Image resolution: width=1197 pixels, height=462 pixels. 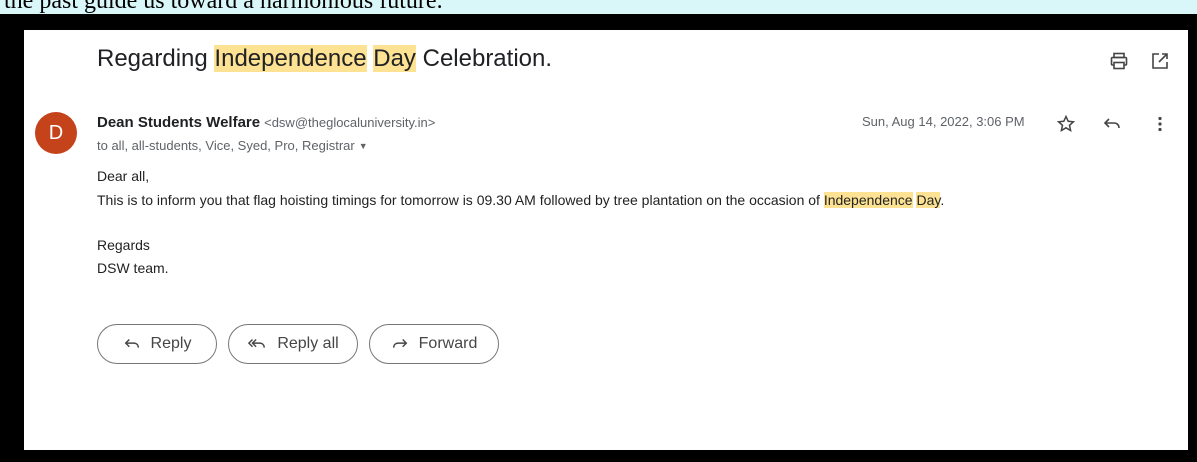 I want to click on subject-highlight: Day, so click(x=394, y=58).